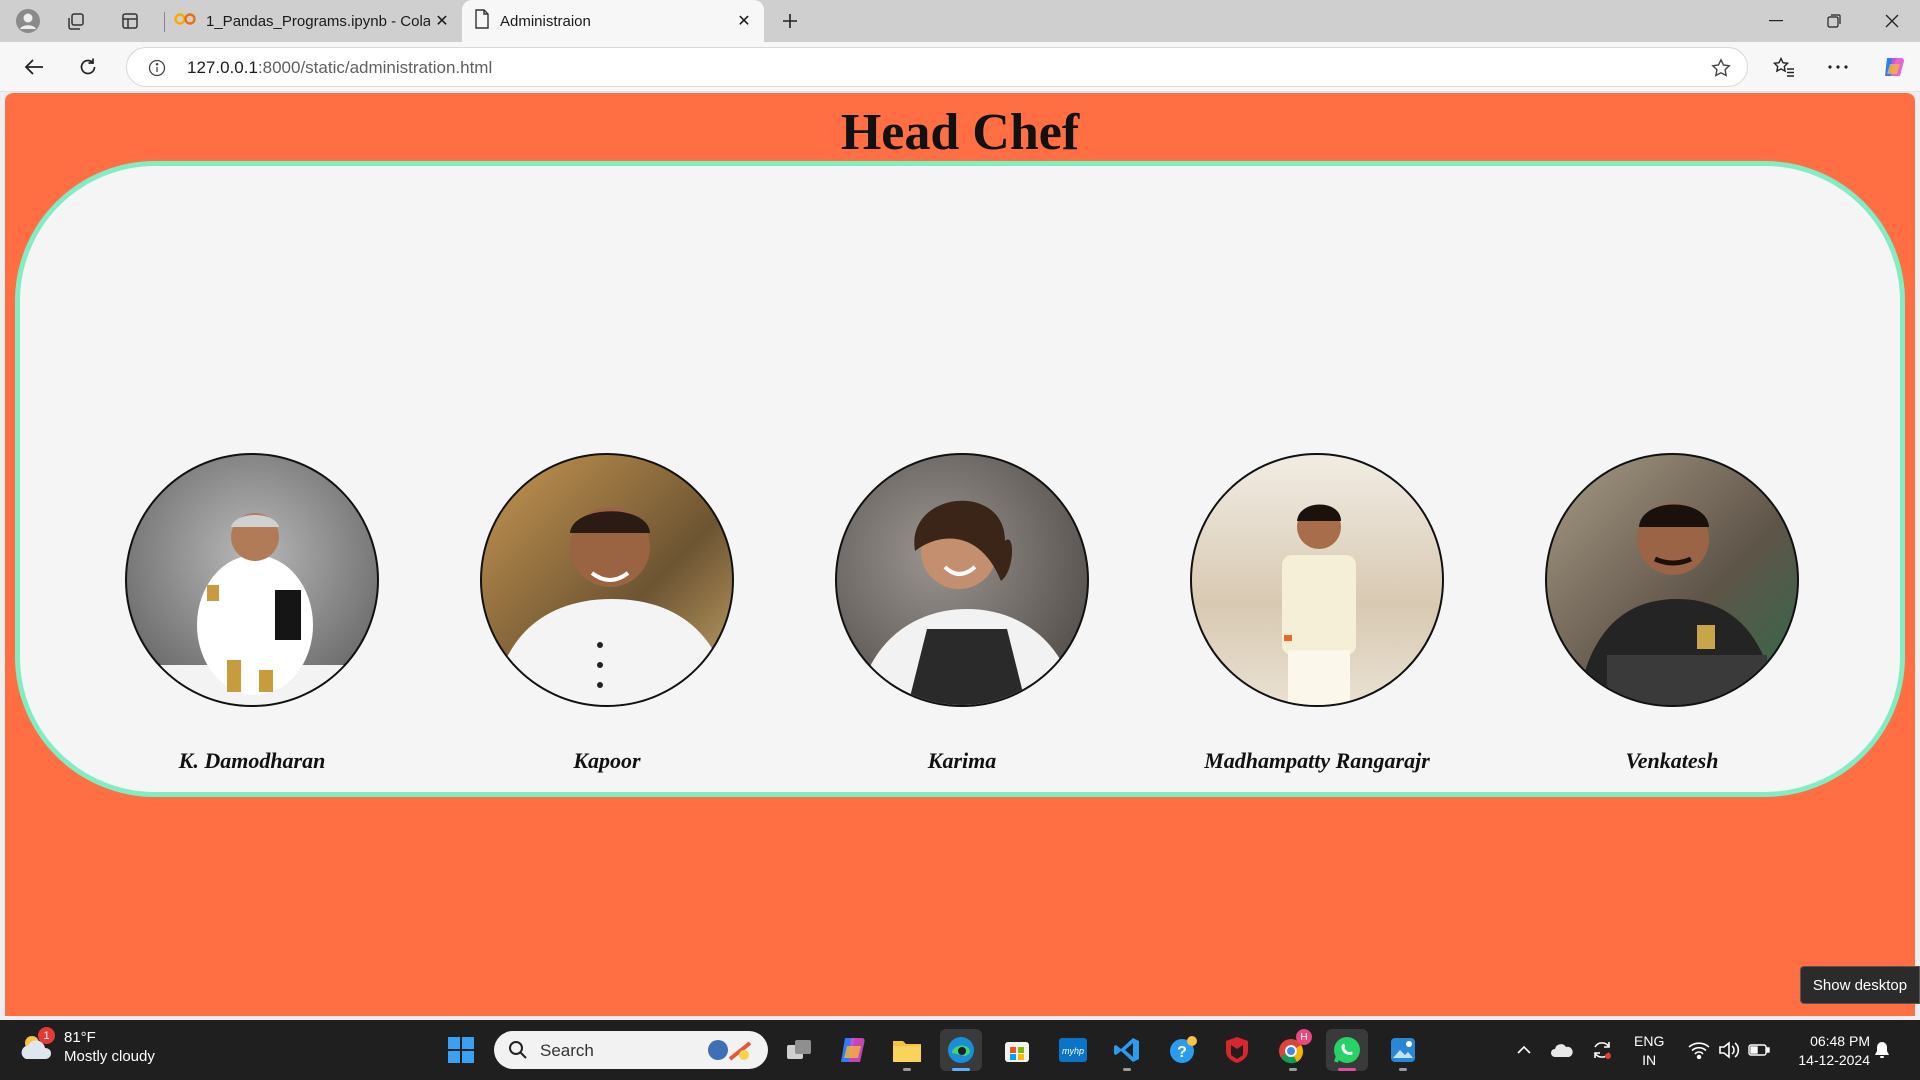  Describe the element at coordinates (1860, 985) in the screenshot. I see `show-desktop-tooltip: Show desktop` at that location.